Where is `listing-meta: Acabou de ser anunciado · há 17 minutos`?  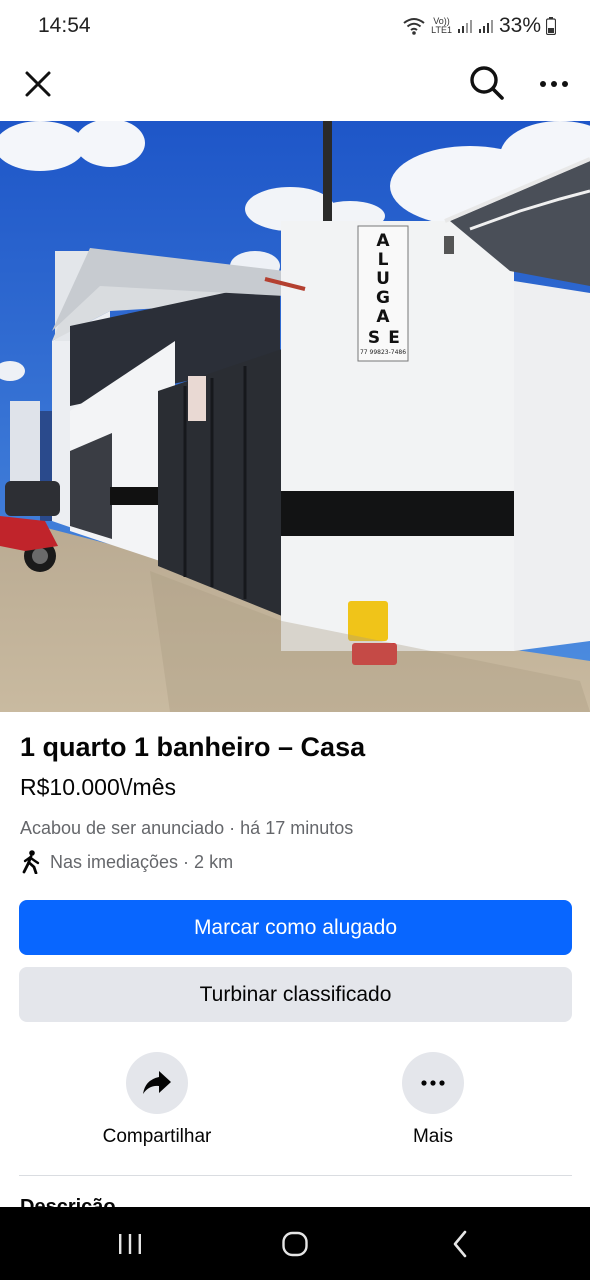 listing-meta: Acabou de ser anunciado · há 17 minutos is located at coordinates (186, 828).